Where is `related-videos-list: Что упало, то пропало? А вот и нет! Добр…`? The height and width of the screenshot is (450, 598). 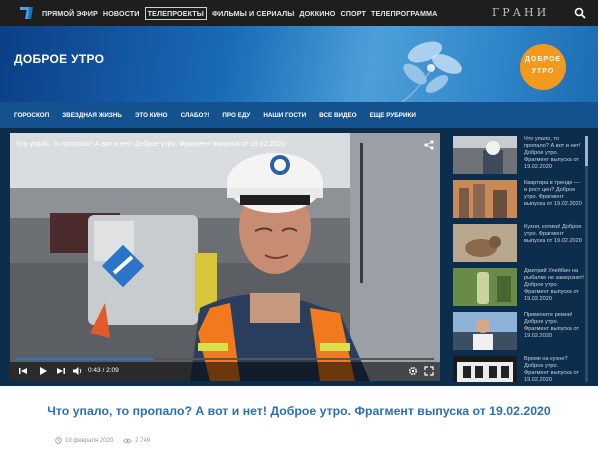 related-videos-list: Что упало, то пропало? А вот и нет! Добр… is located at coordinates (518, 259).